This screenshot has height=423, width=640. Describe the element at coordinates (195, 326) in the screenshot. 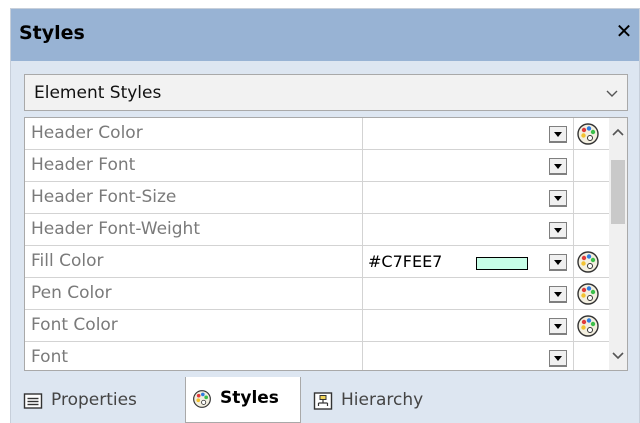

I see `property-name: Font Color` at that location.